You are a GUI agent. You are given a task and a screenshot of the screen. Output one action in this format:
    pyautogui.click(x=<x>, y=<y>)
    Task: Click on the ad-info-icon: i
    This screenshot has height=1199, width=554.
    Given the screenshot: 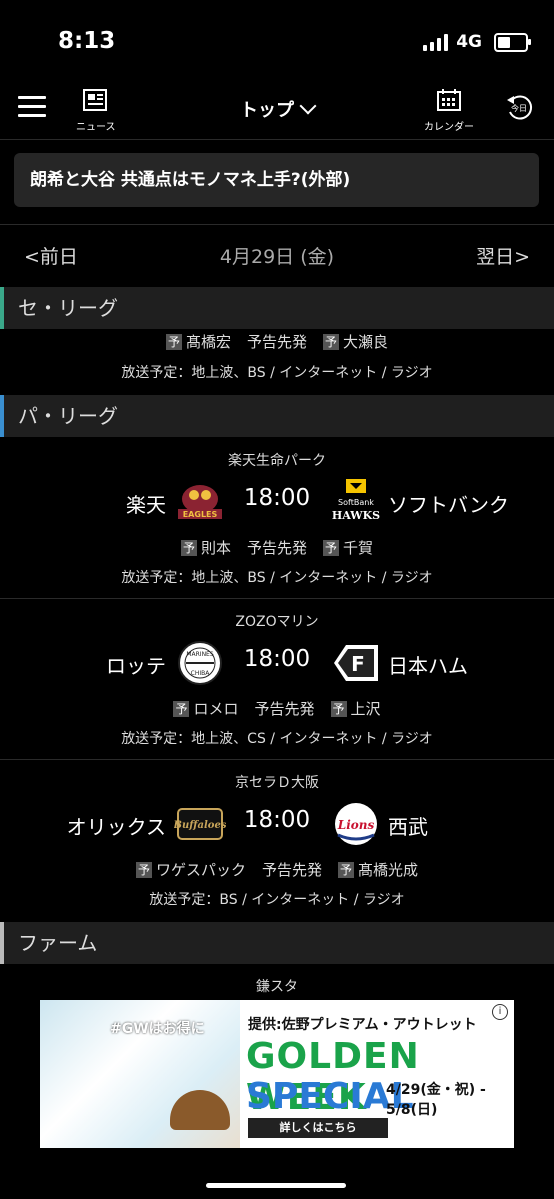 What is the action you would take?
    pyautogui.click(x=500, y=1012)
    